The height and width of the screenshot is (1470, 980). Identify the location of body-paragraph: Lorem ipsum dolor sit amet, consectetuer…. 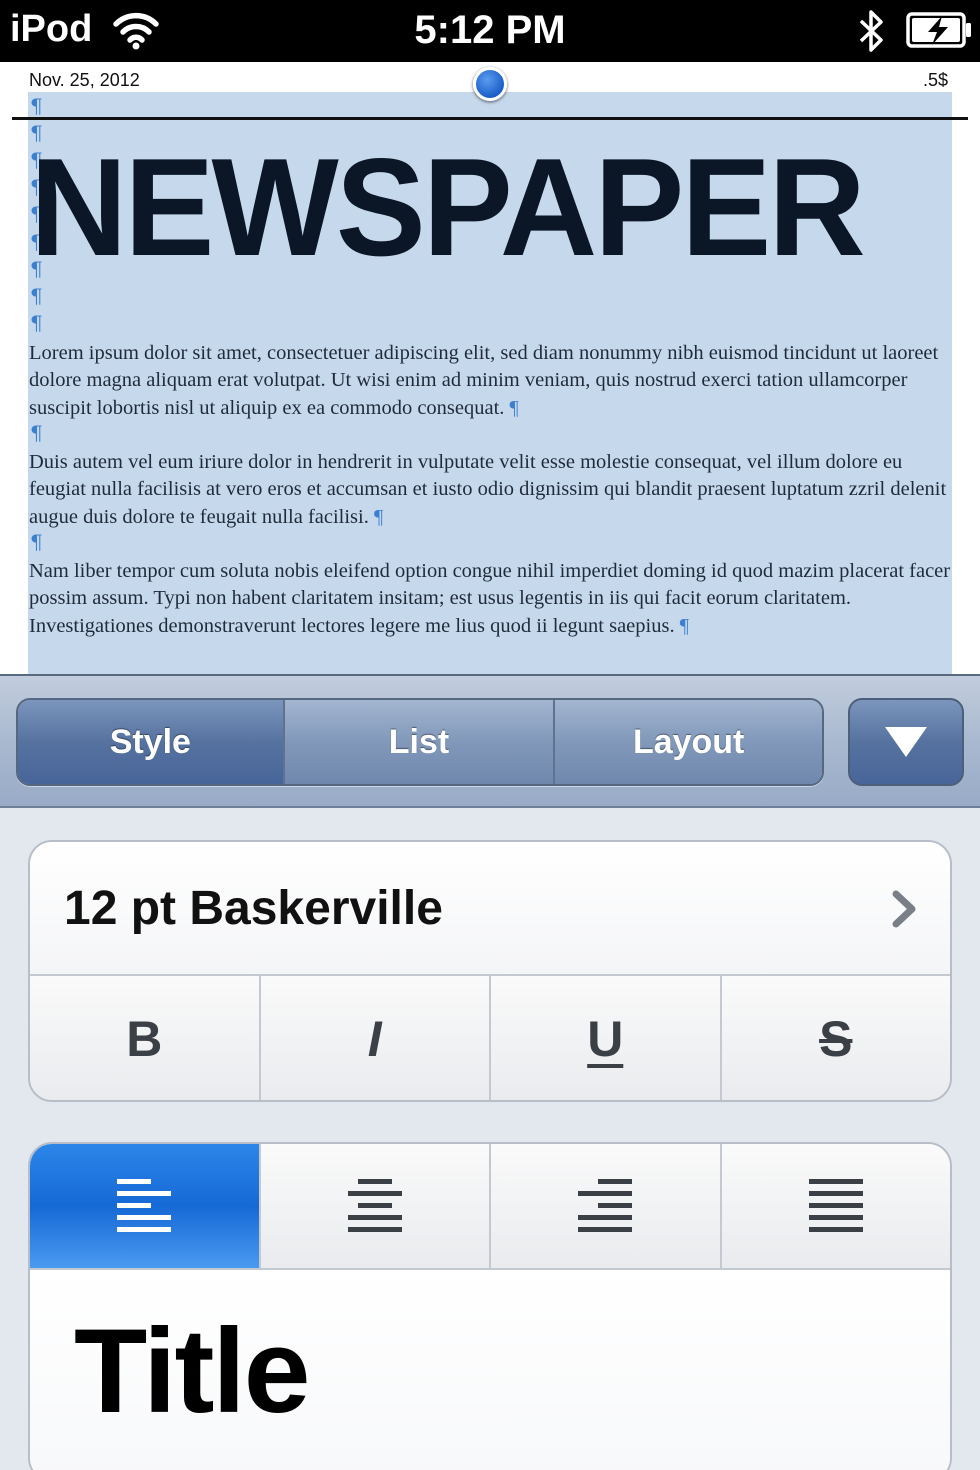
(484, 380).